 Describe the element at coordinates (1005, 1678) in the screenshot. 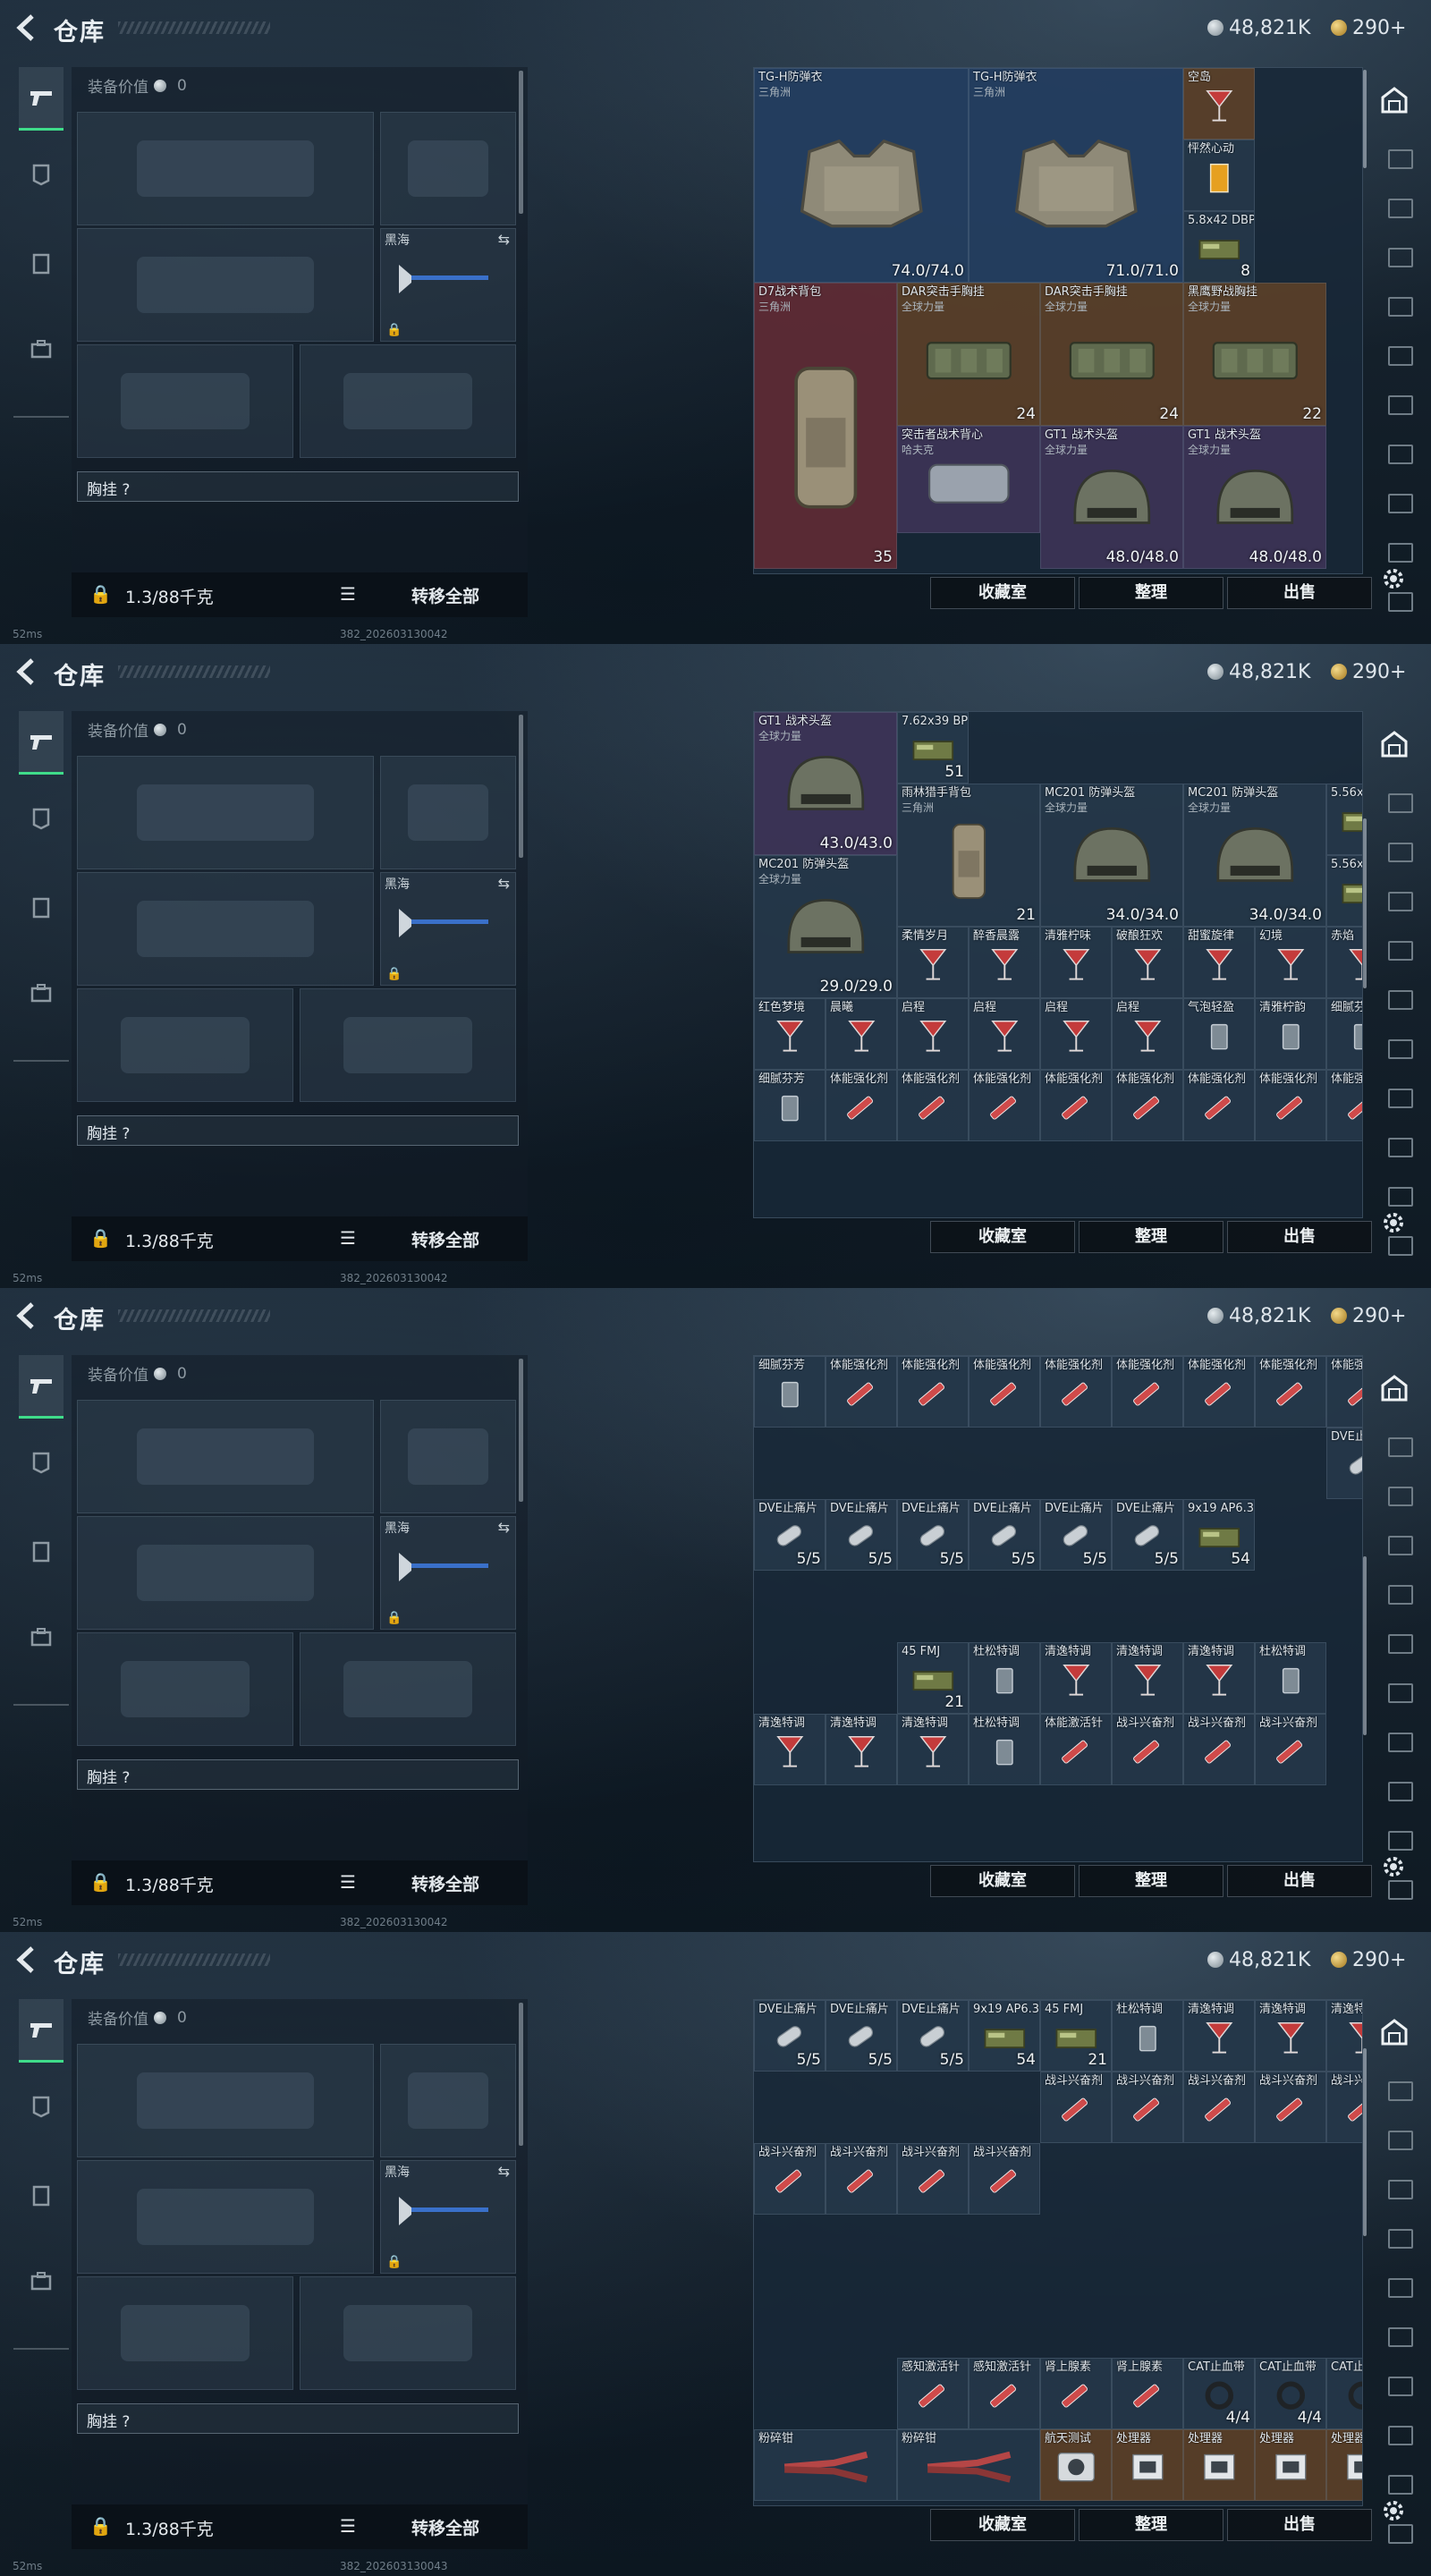

I see `storage-item: 杜松特调` at that location.